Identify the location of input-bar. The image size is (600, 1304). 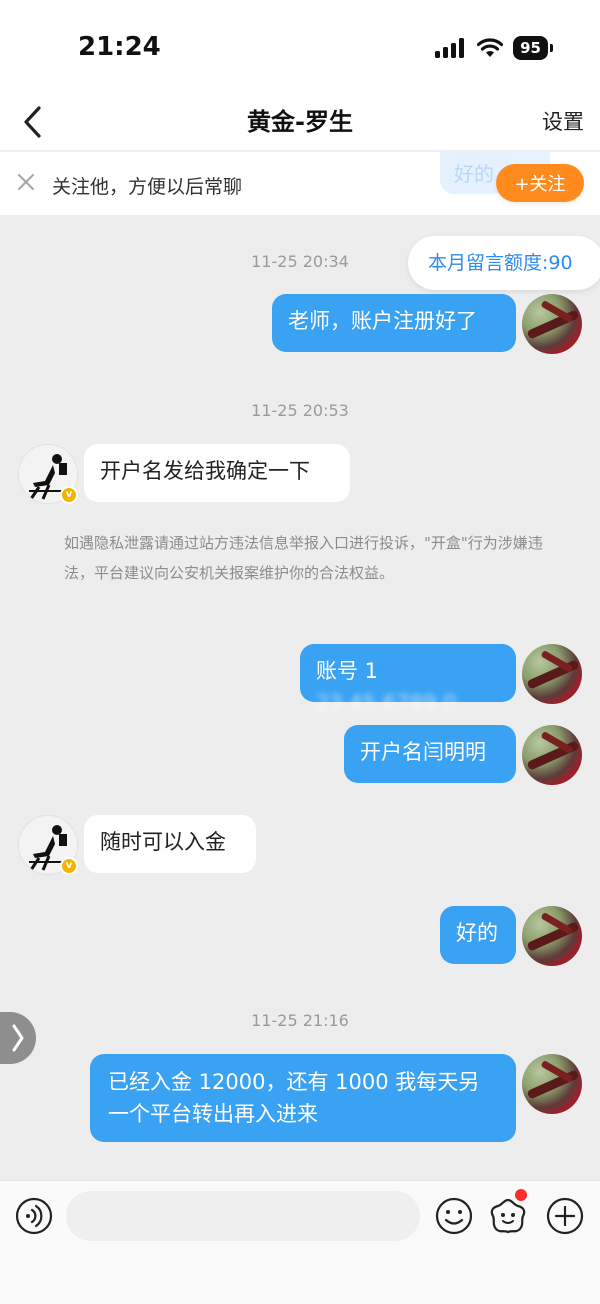
(300, 1242).